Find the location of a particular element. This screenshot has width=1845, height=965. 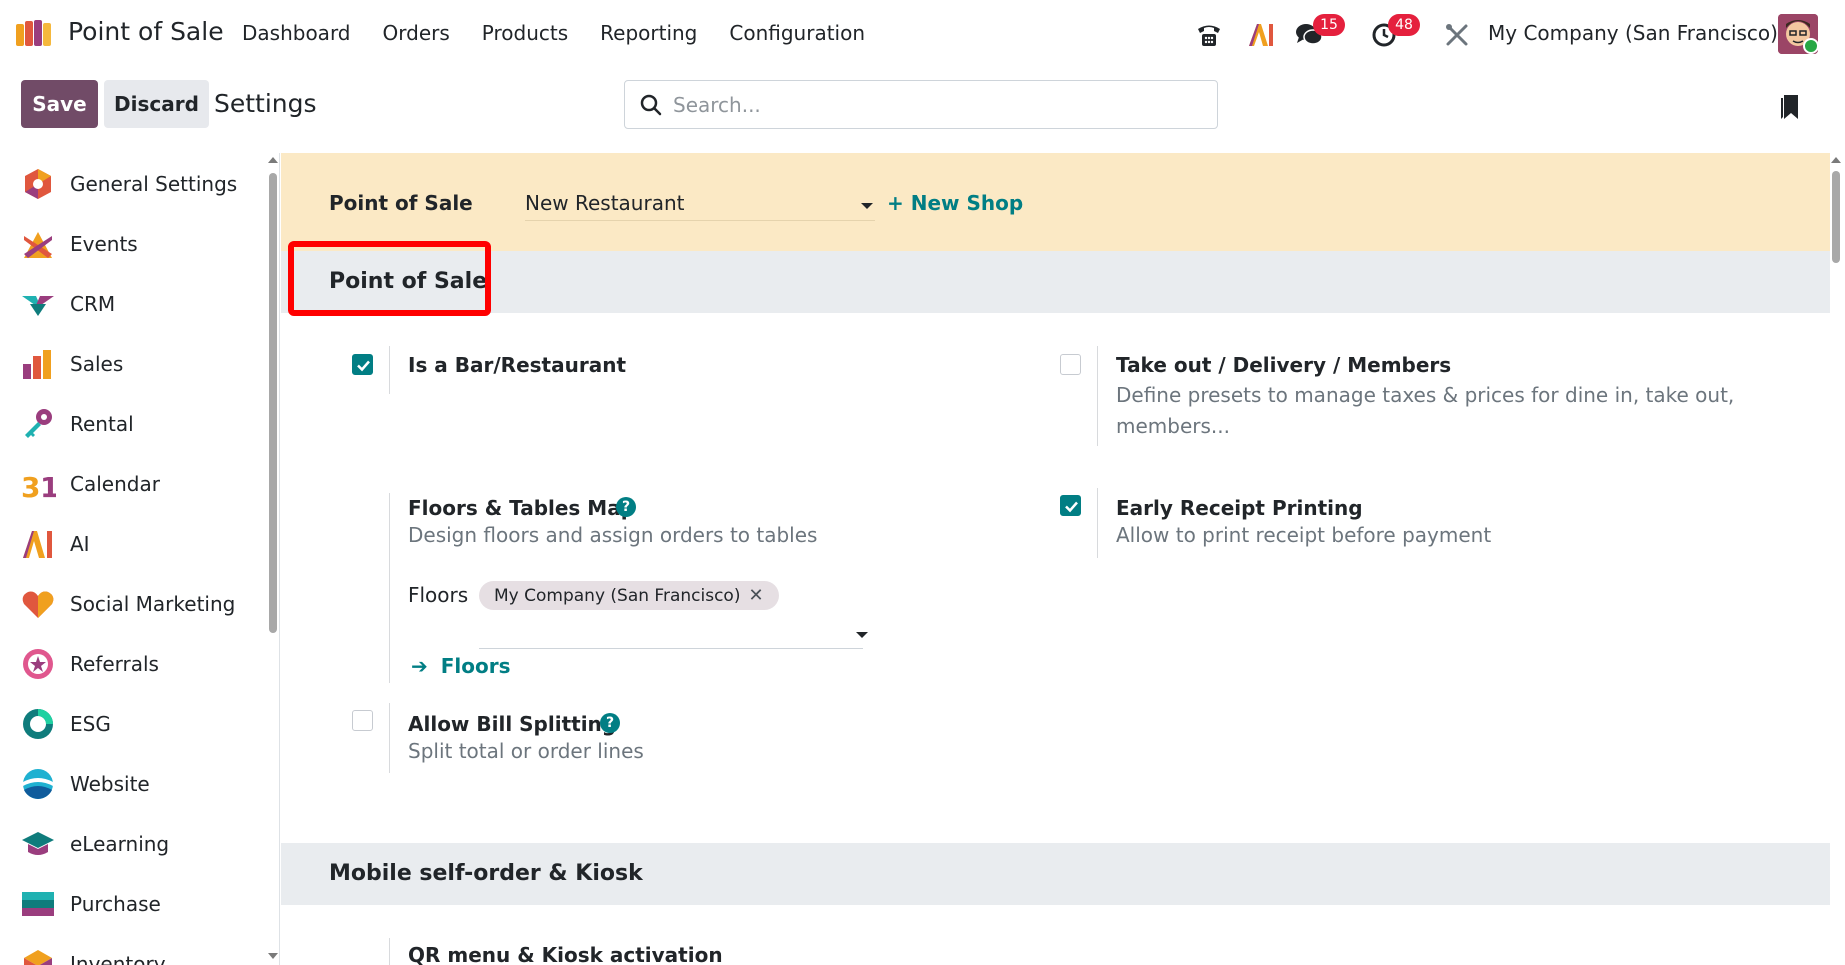

new-shop-button: + New Shop is located at coordinates (955, 203).